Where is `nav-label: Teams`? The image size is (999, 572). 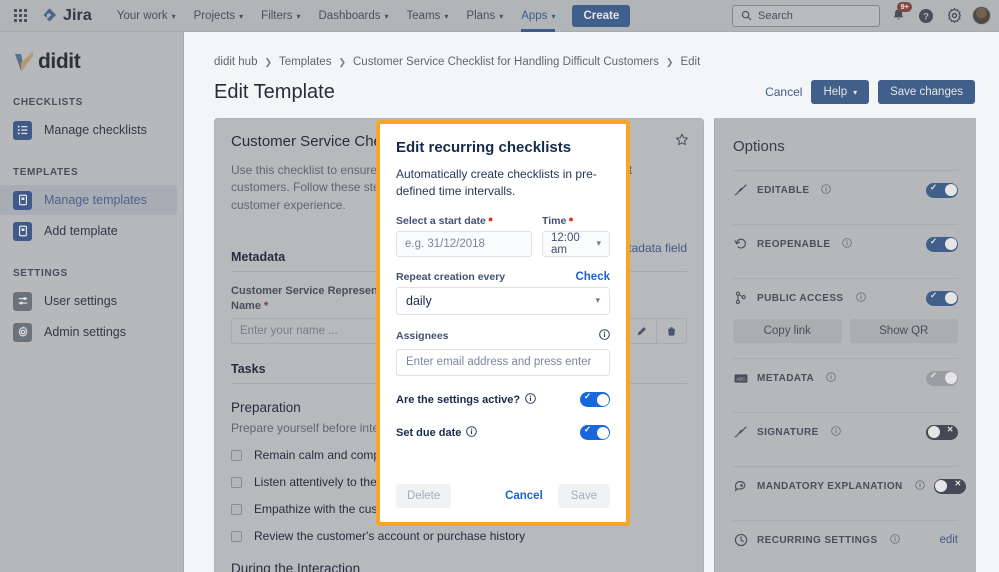 nav-label: Teams is located at coordinates (423, 15).